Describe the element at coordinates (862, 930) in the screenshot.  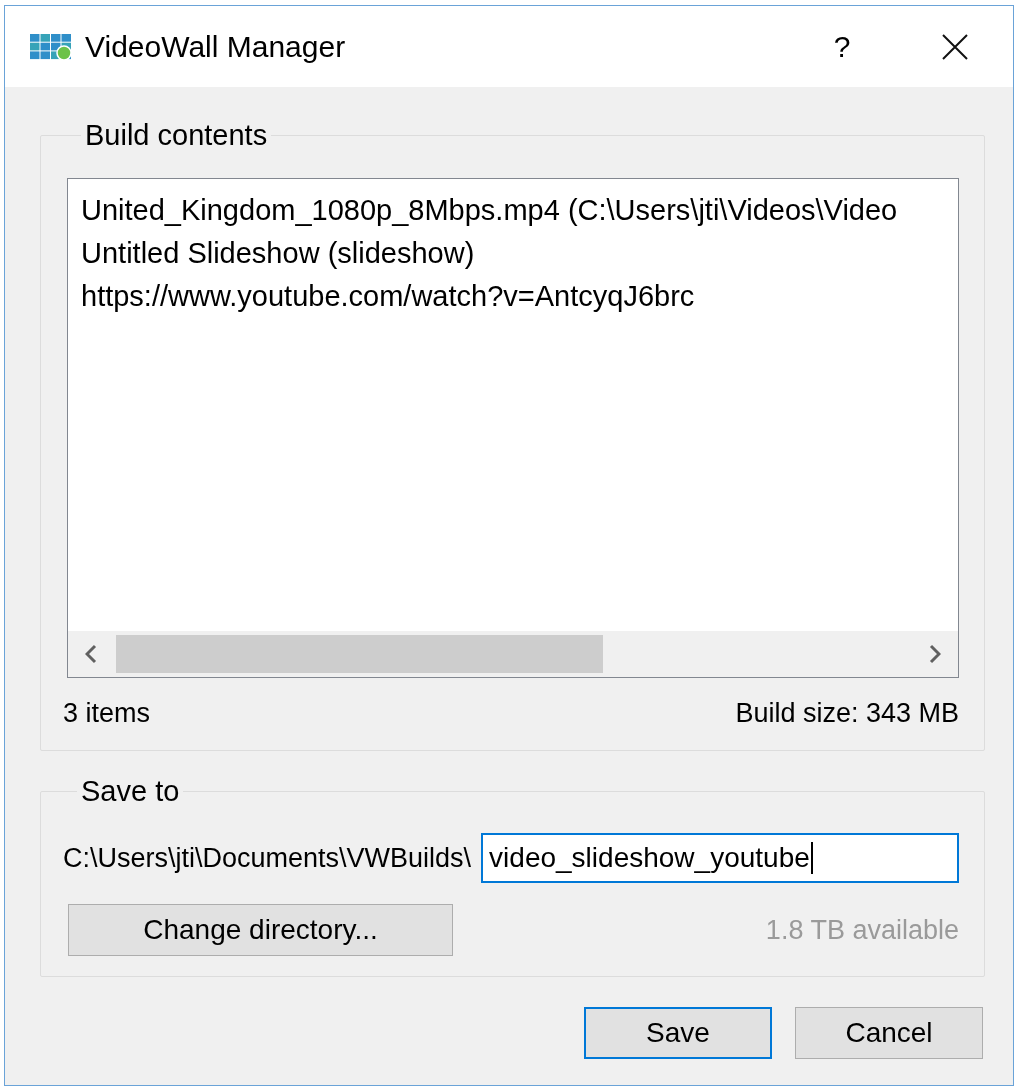
I see `available-space: 1.8 TB available` at that location.